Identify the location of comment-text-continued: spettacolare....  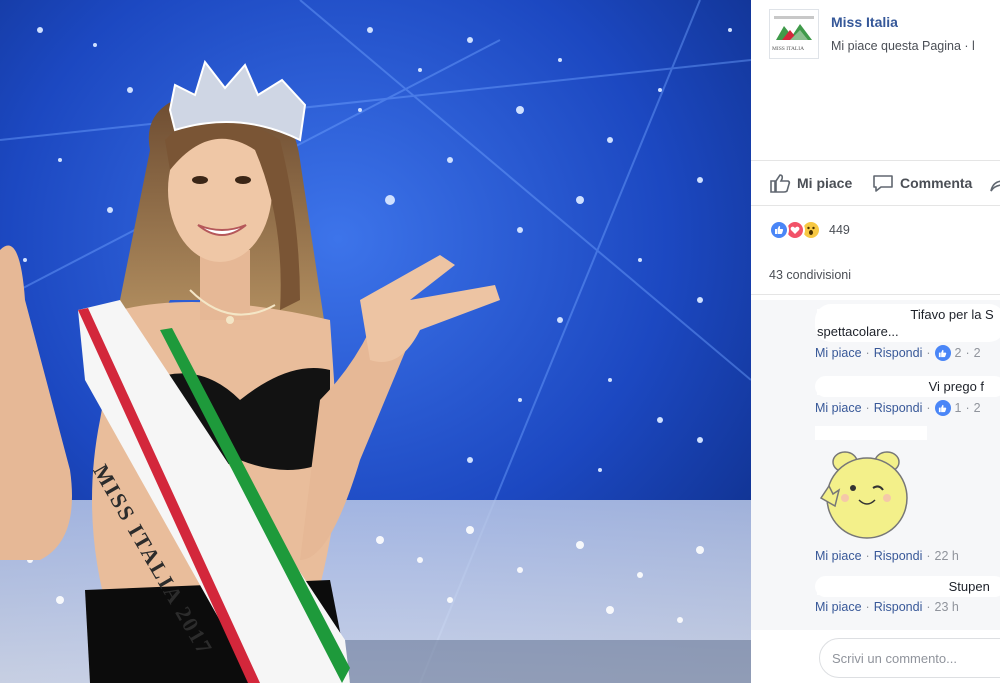
(858, 331).